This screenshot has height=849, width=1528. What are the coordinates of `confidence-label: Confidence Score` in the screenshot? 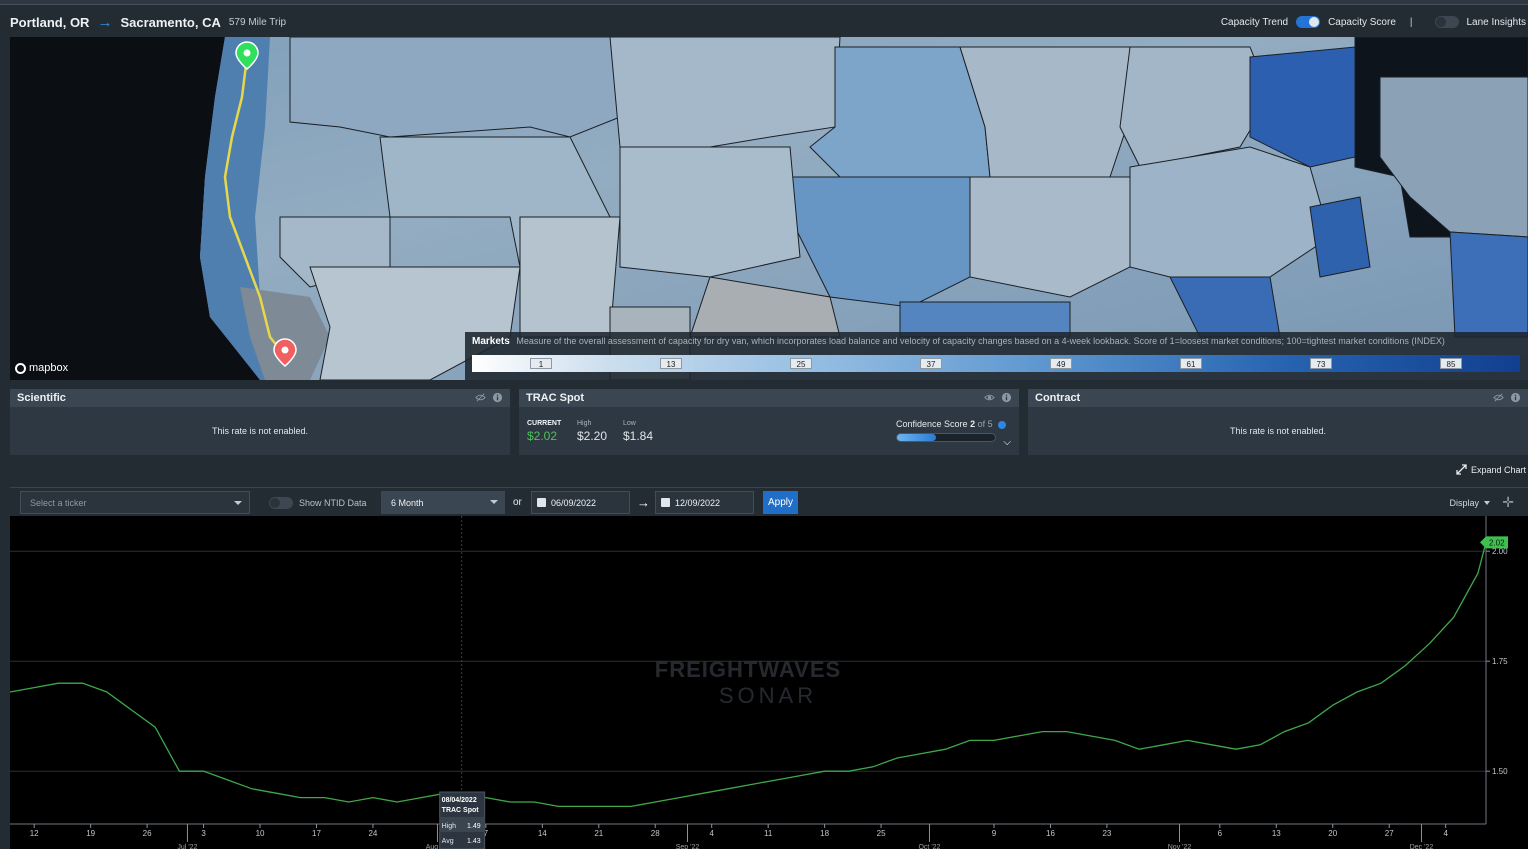 It's located at (932, 424).